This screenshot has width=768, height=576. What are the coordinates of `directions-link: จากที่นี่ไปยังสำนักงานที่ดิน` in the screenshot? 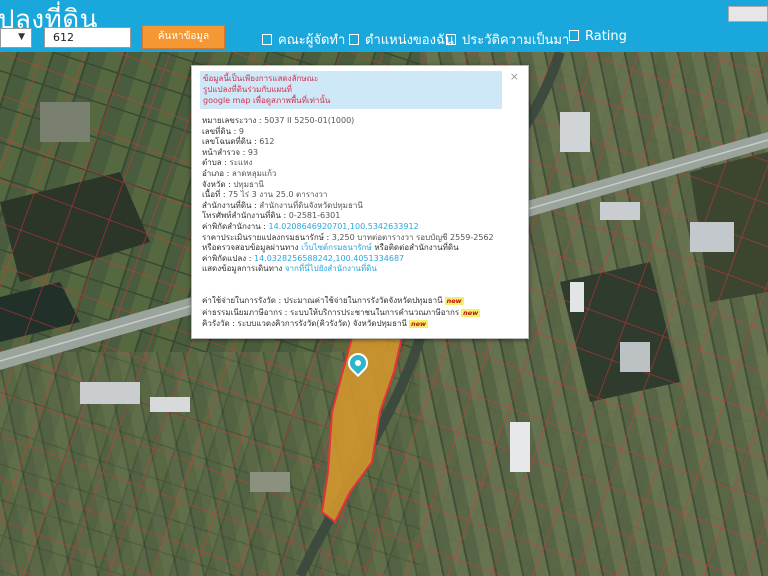 It's located at (331, 268).